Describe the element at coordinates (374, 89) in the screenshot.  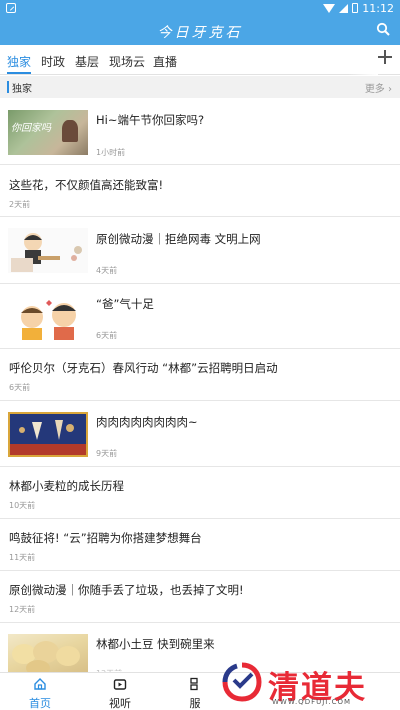
I see `more-label: 更多` at that location.